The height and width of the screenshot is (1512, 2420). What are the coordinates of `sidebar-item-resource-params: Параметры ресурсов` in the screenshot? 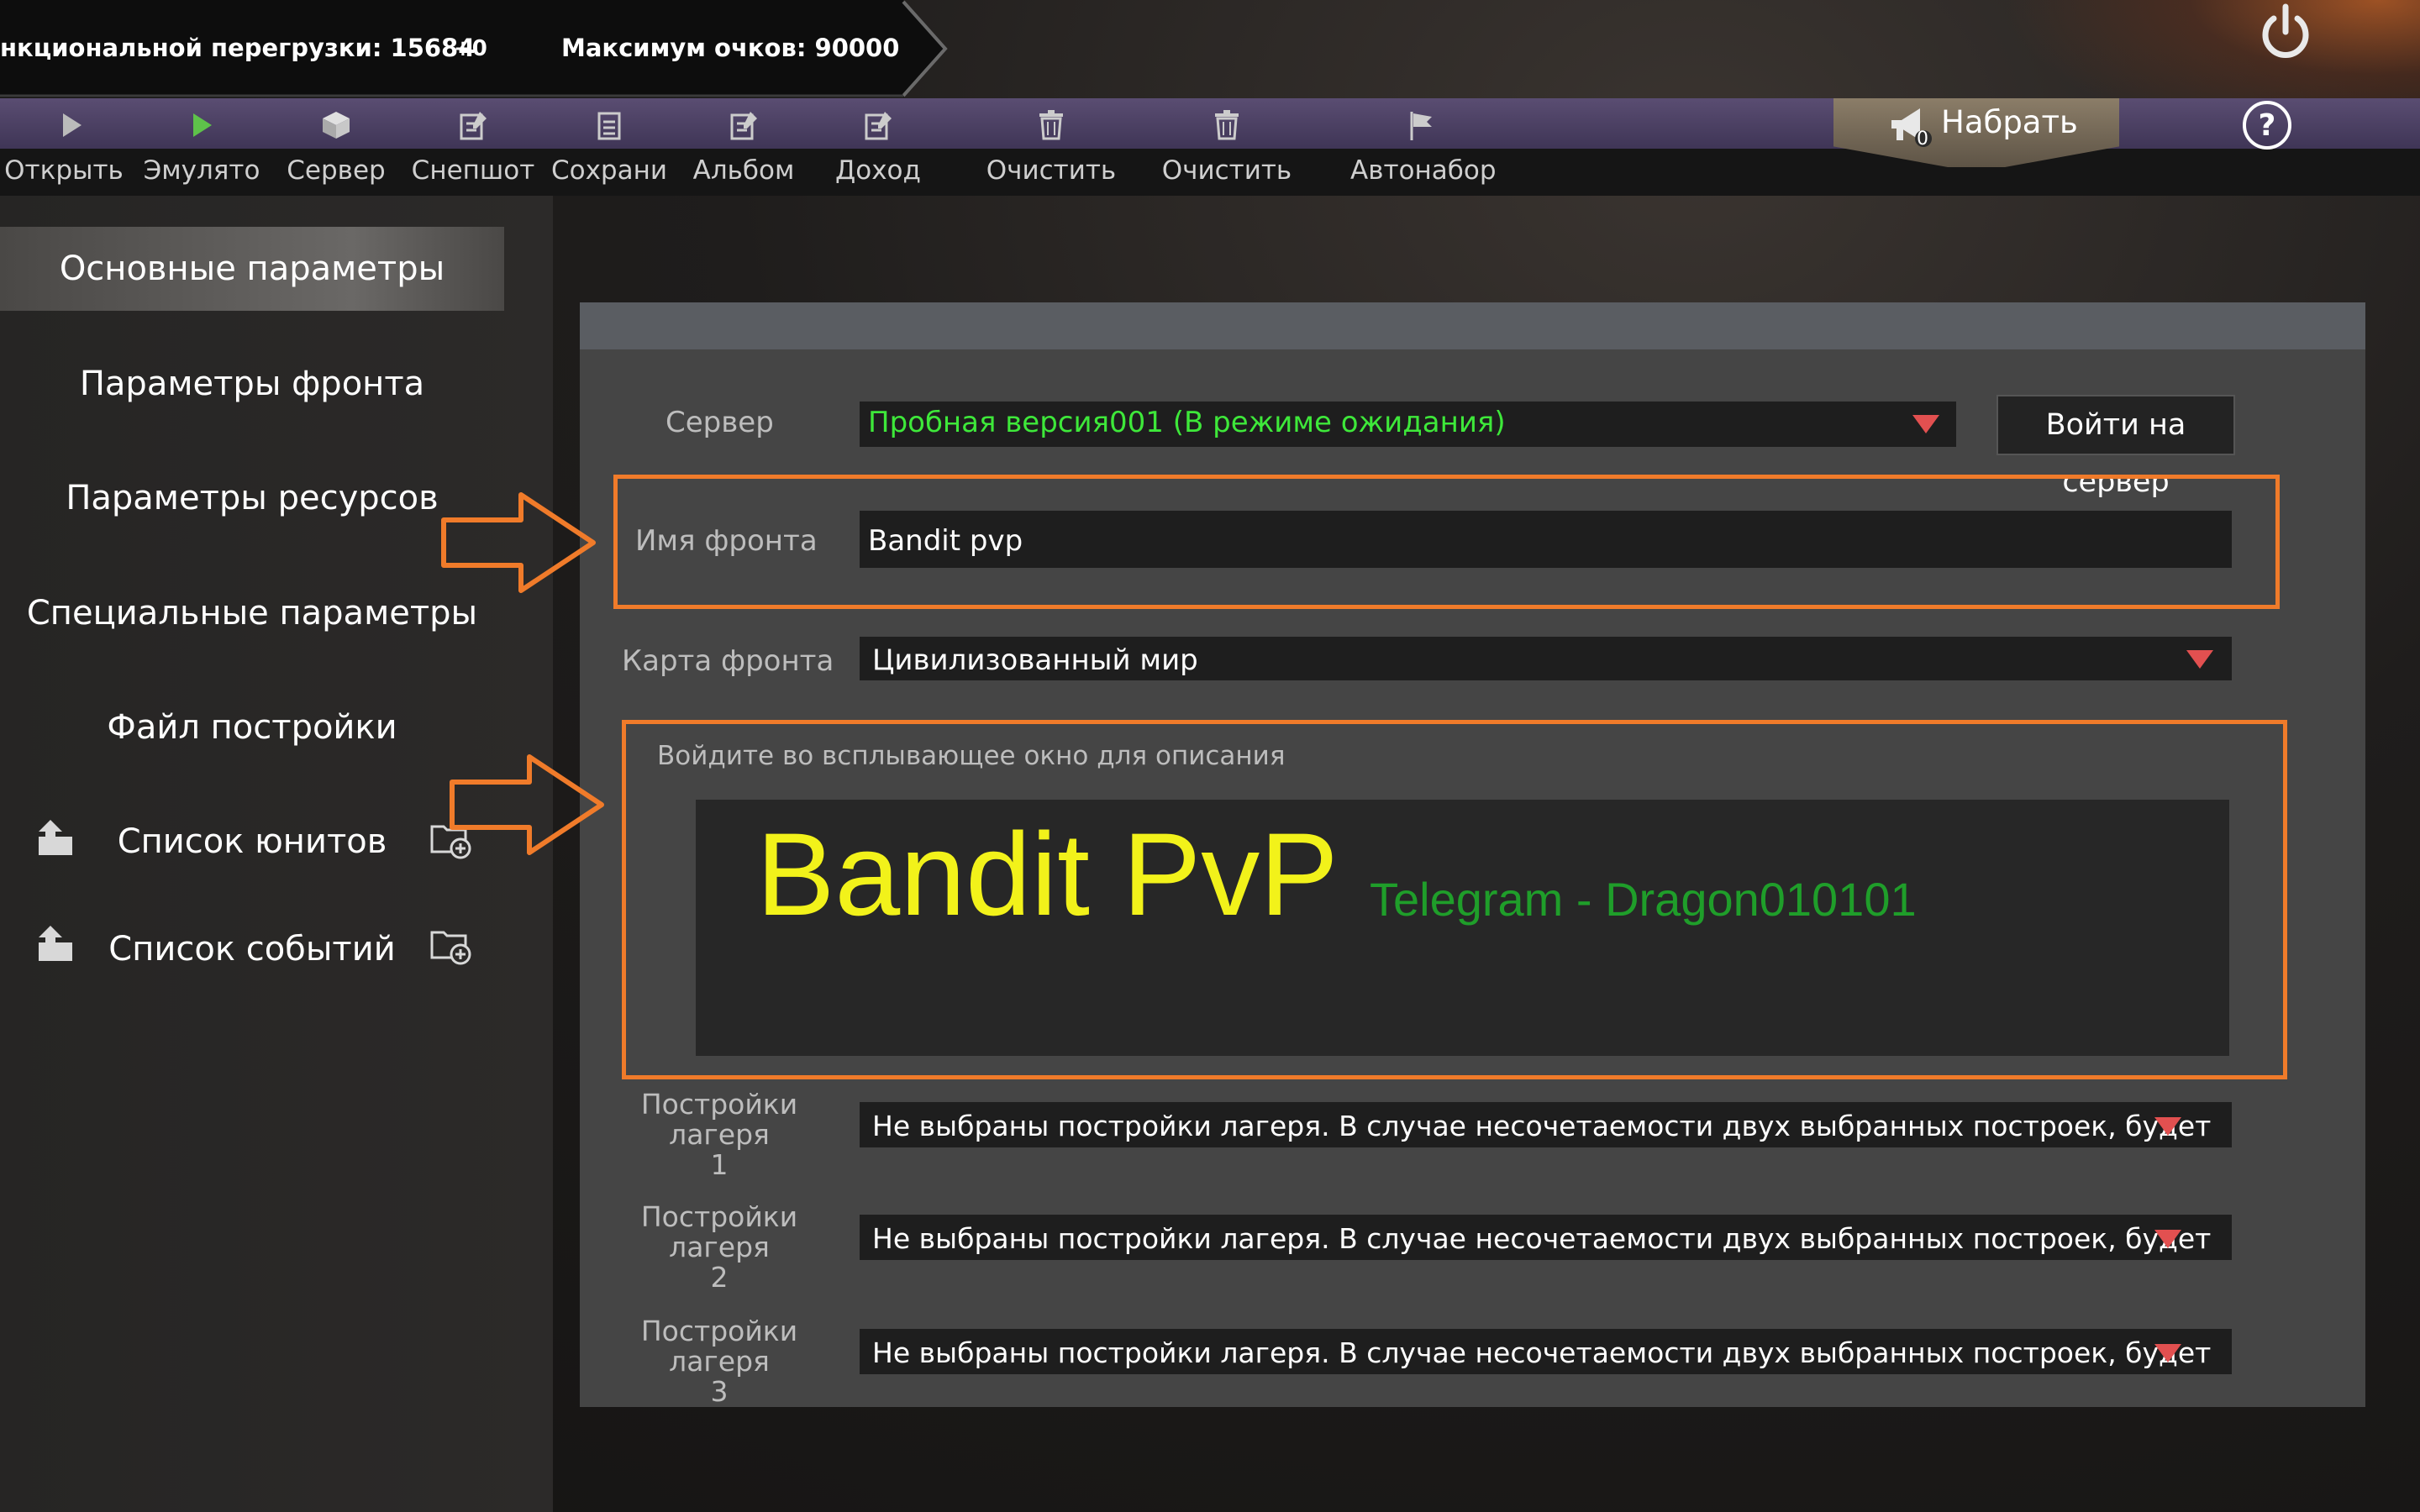 It's located at (252, 498).